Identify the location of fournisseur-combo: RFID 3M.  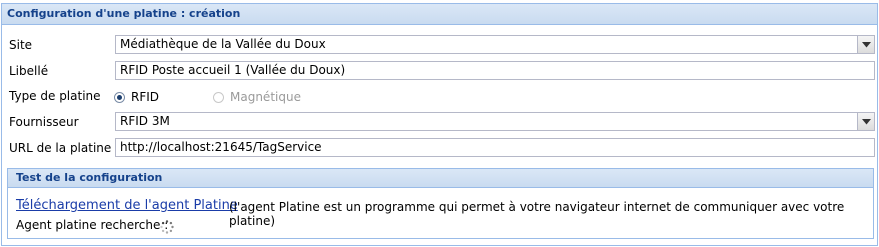
(495, 121).